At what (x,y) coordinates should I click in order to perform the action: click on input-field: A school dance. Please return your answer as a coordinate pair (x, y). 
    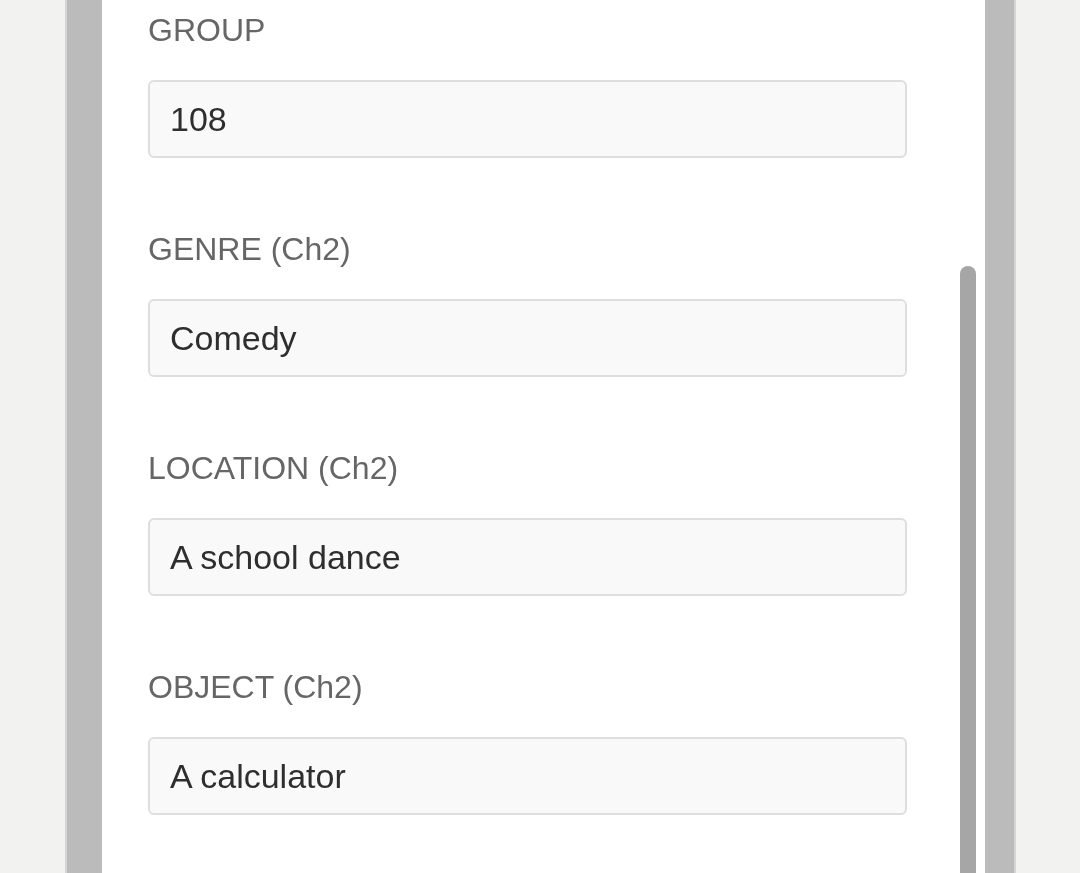
    Looking at the image, I should click on (527, 557).